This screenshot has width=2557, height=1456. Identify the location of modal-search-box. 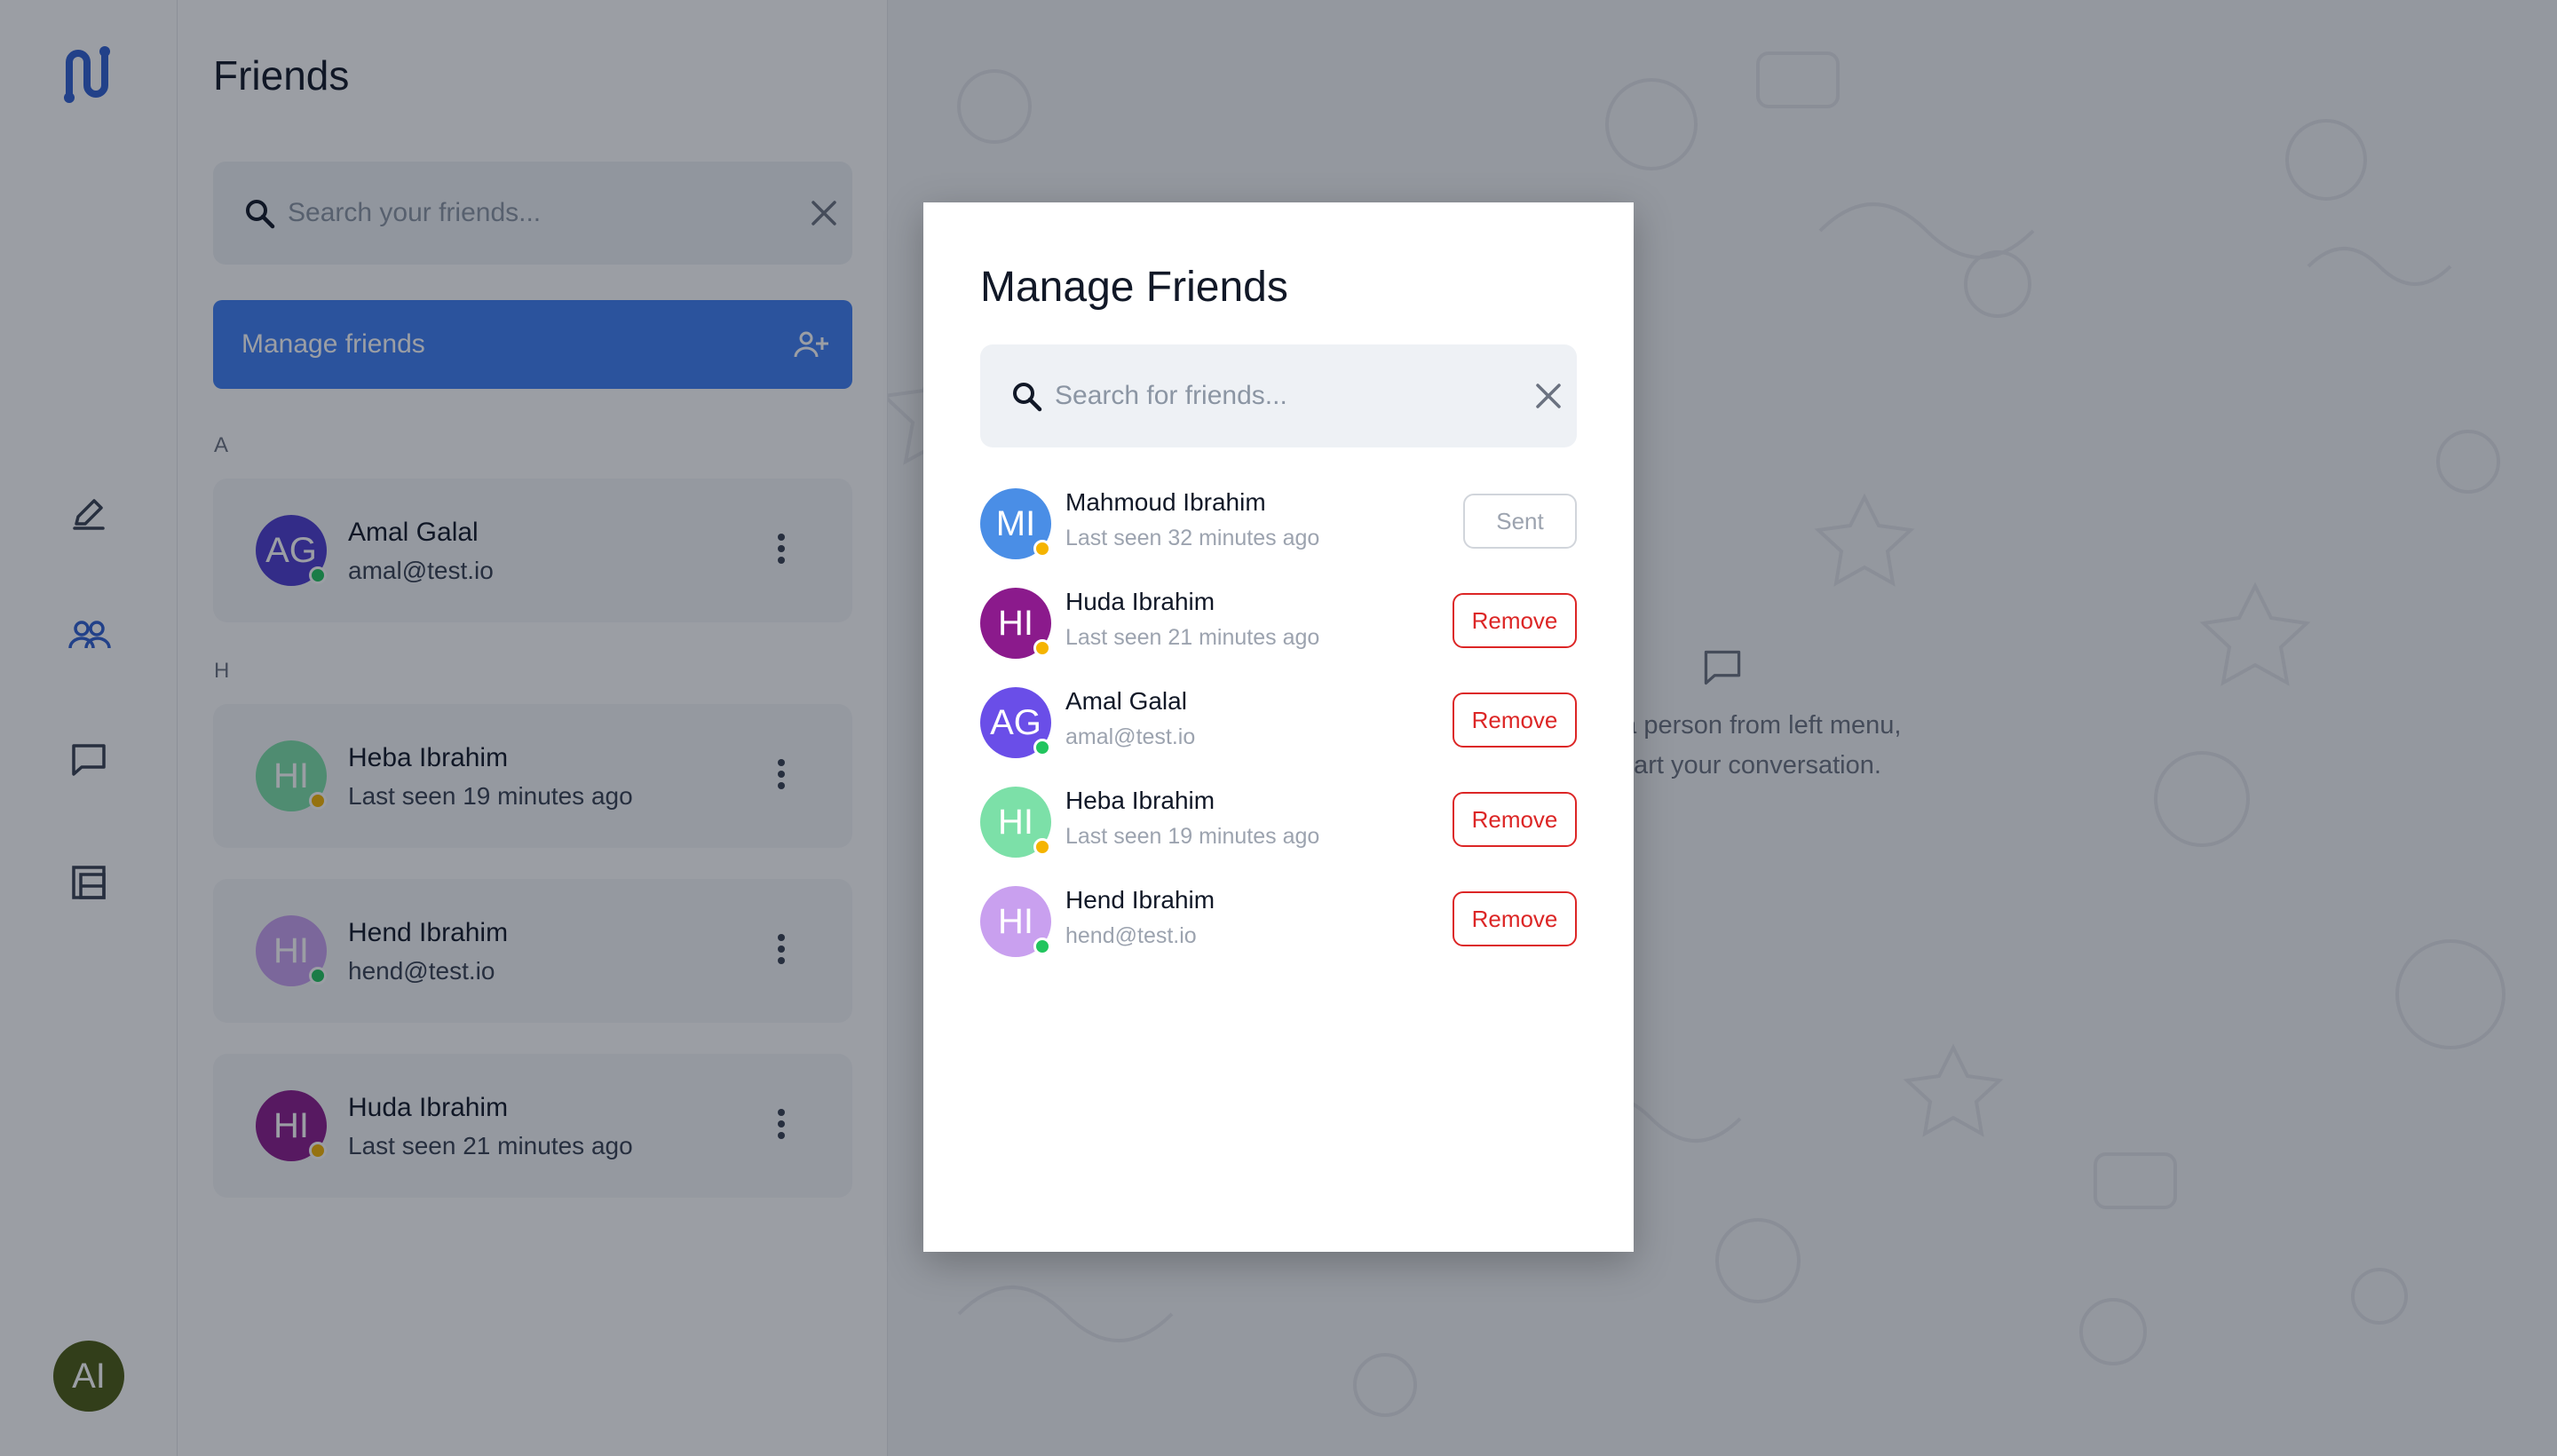
(1278, 395).